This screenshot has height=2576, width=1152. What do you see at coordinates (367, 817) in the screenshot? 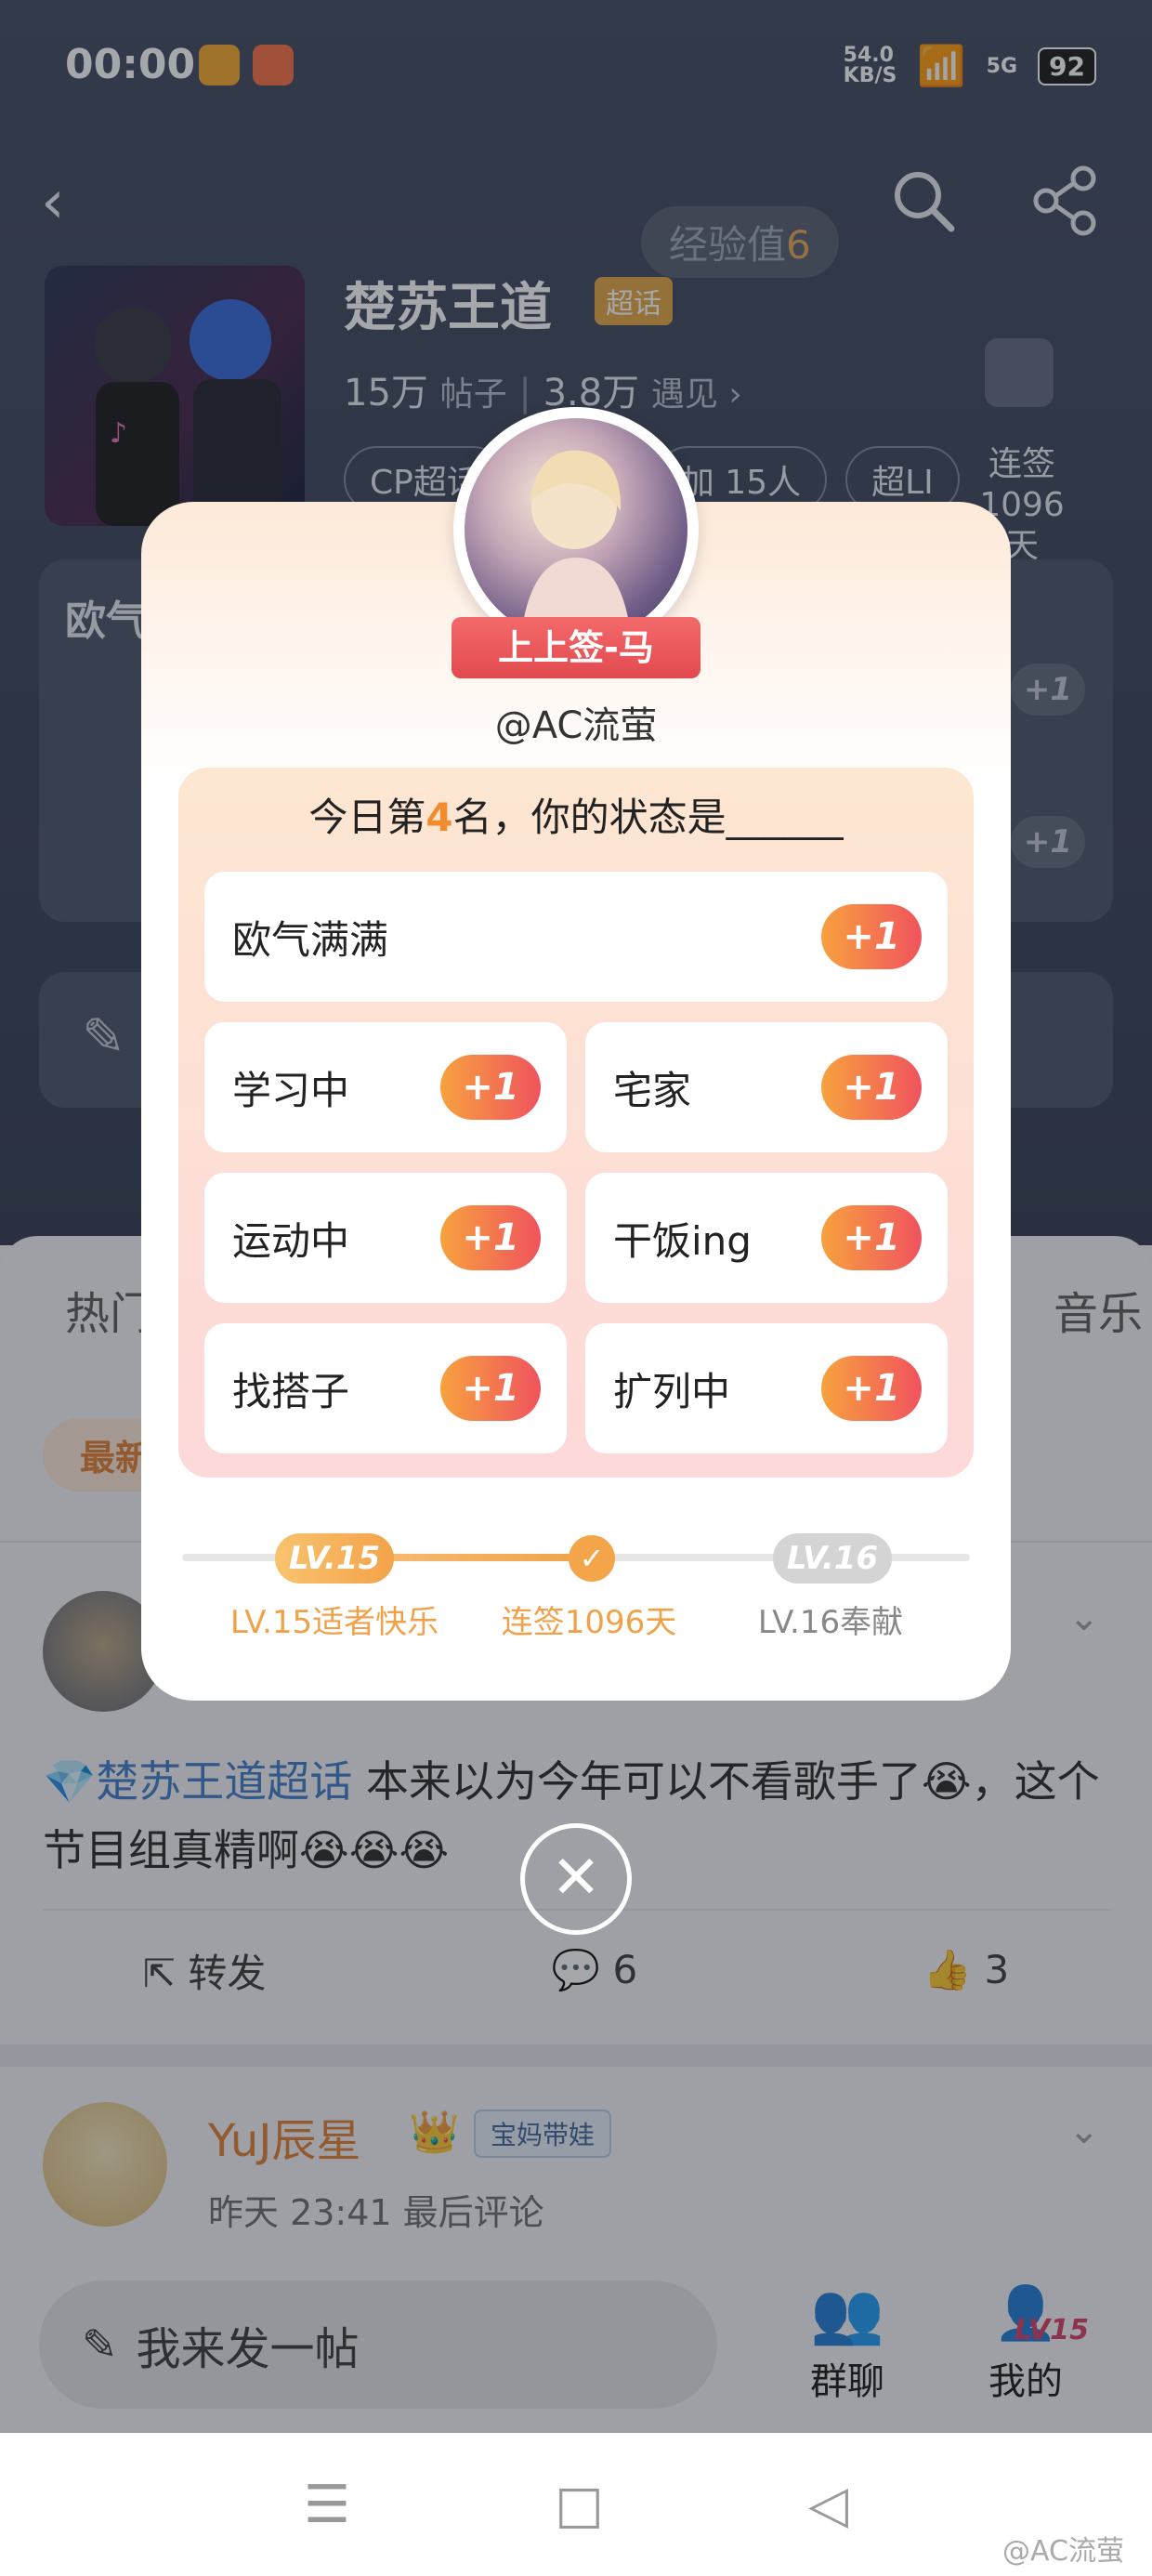
I see `question-prefix: 今日第` at bounding box center [367, 817].